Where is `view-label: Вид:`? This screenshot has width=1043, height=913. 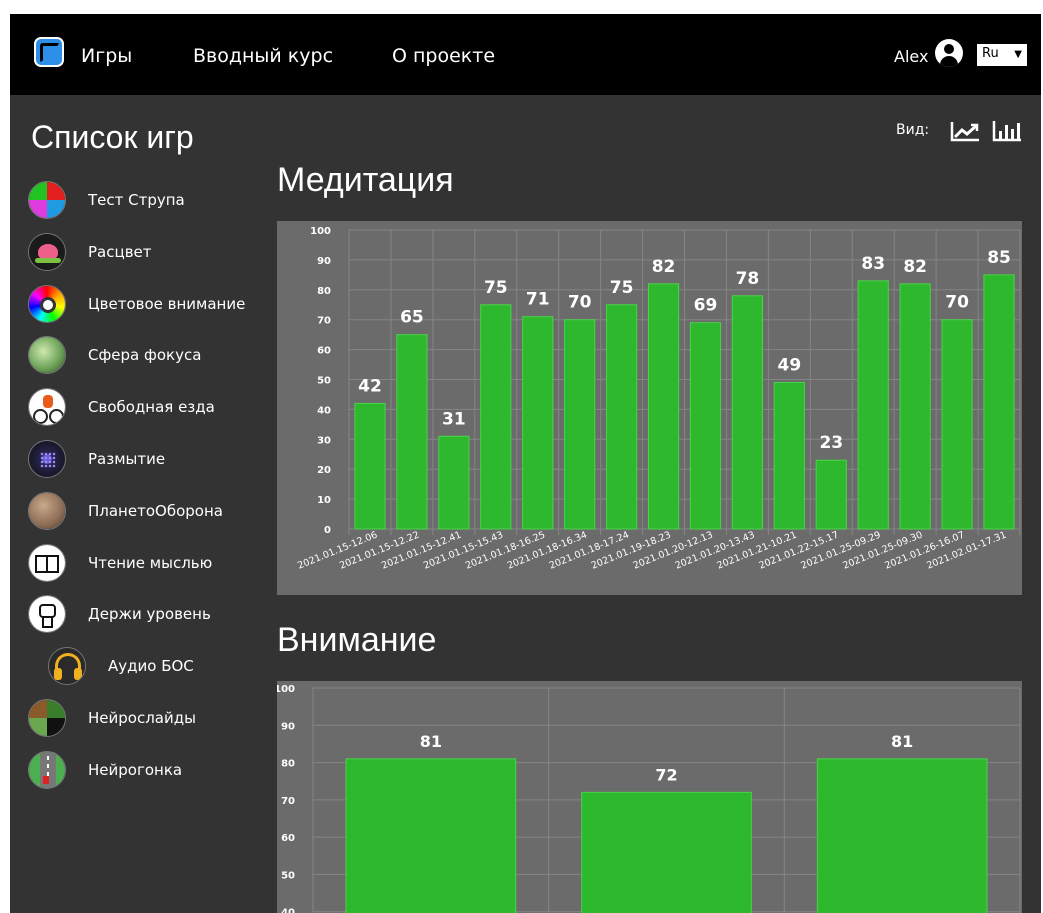
view-label: Вид: is located at coordinates (913, 130).